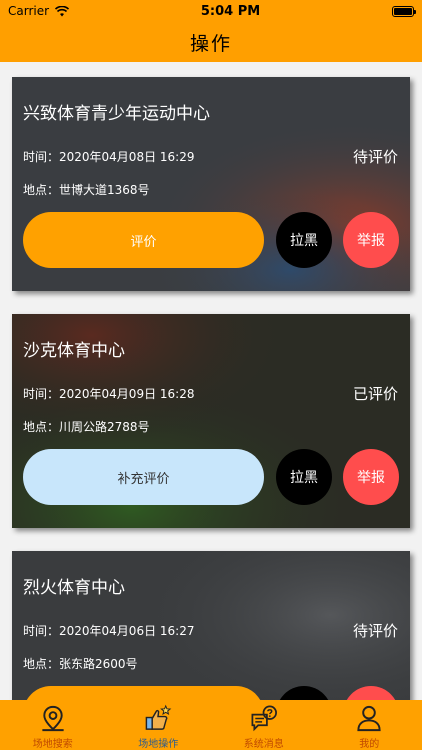  I want to click on status-bar: Carrier 5:04 PM, so click(211, 11).